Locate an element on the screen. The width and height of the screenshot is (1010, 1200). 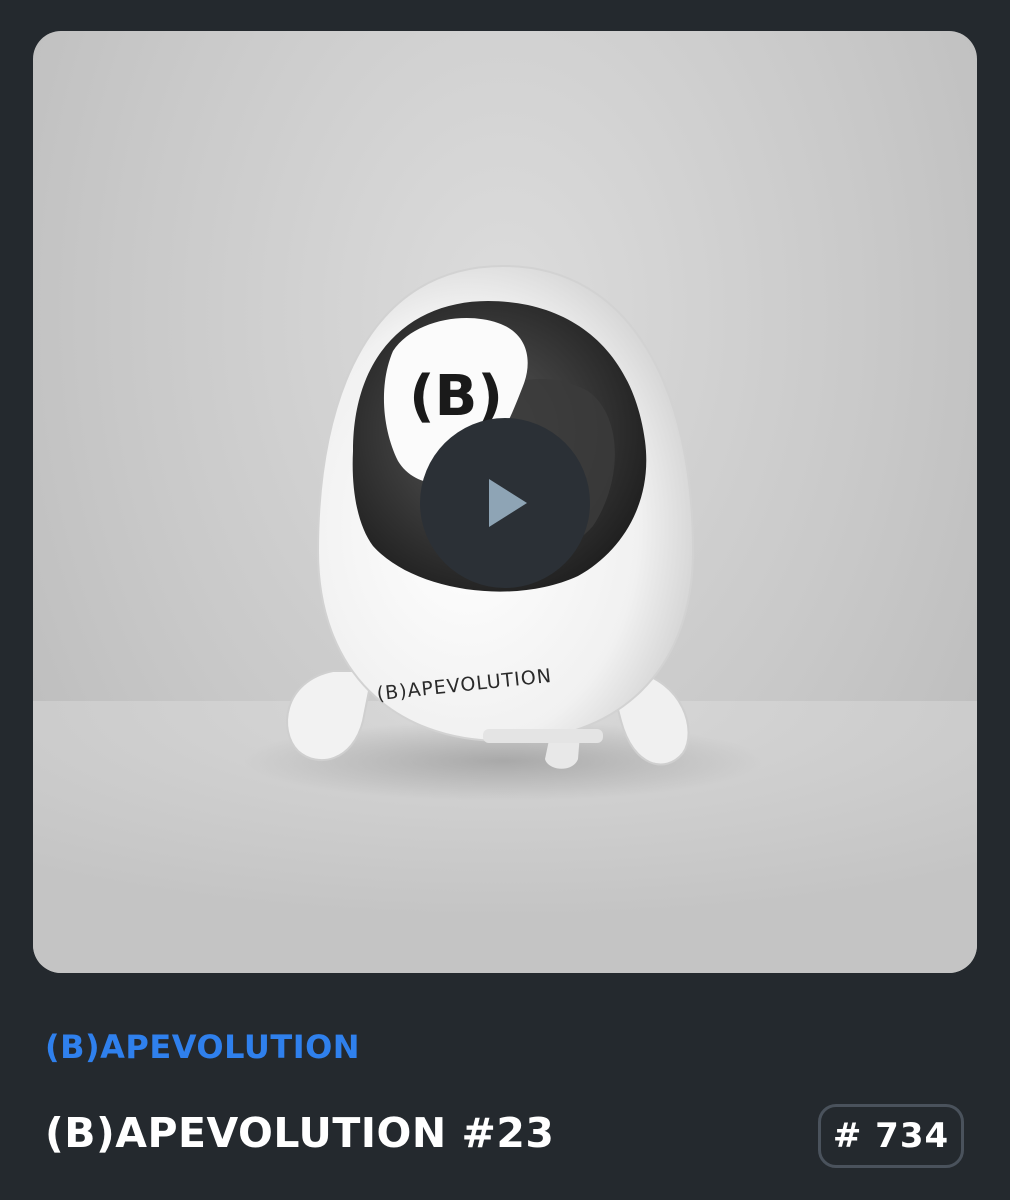
play-button is located at coordinates (505, 503).